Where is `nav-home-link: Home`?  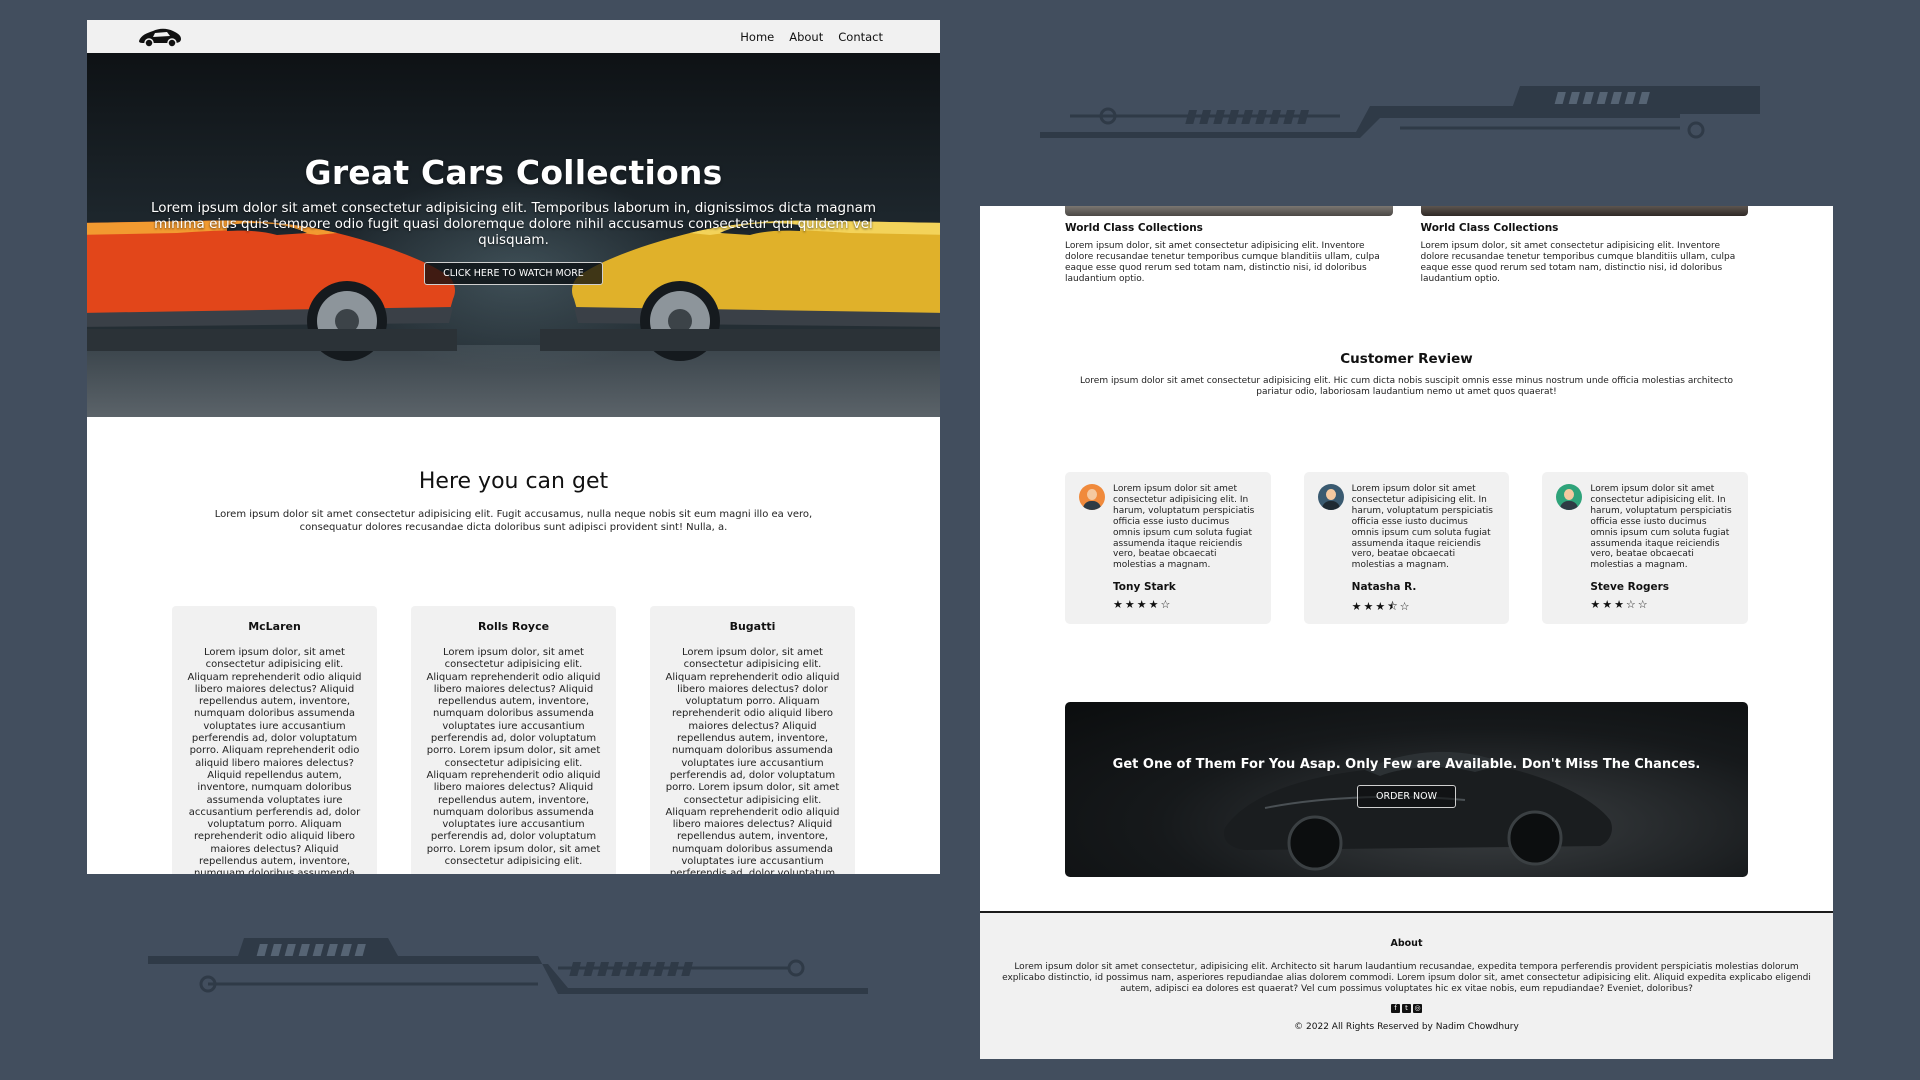 nav-home-link: Home is located at coordinates (757, 37).